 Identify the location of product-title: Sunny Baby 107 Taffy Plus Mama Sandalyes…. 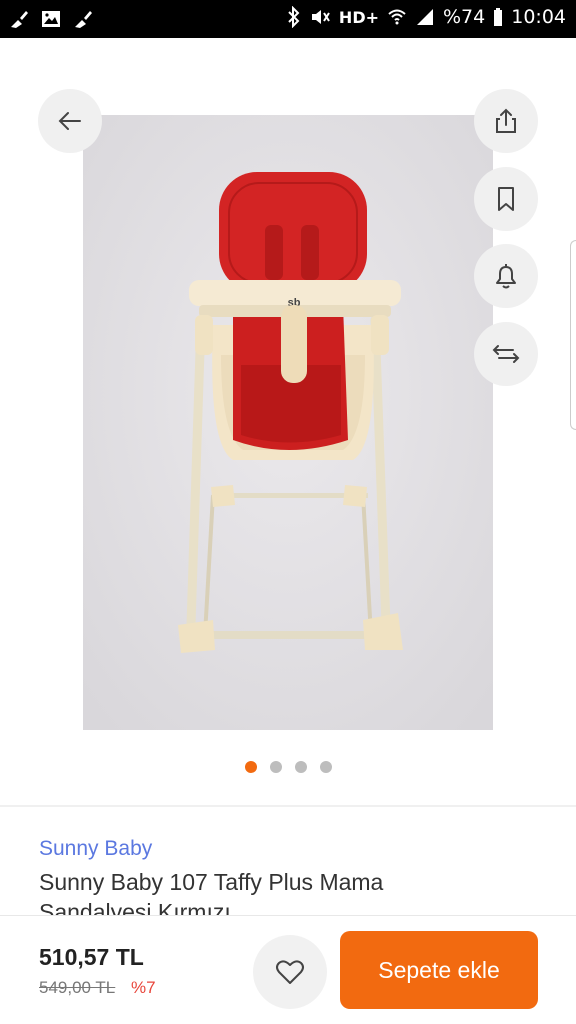
(211, 892).